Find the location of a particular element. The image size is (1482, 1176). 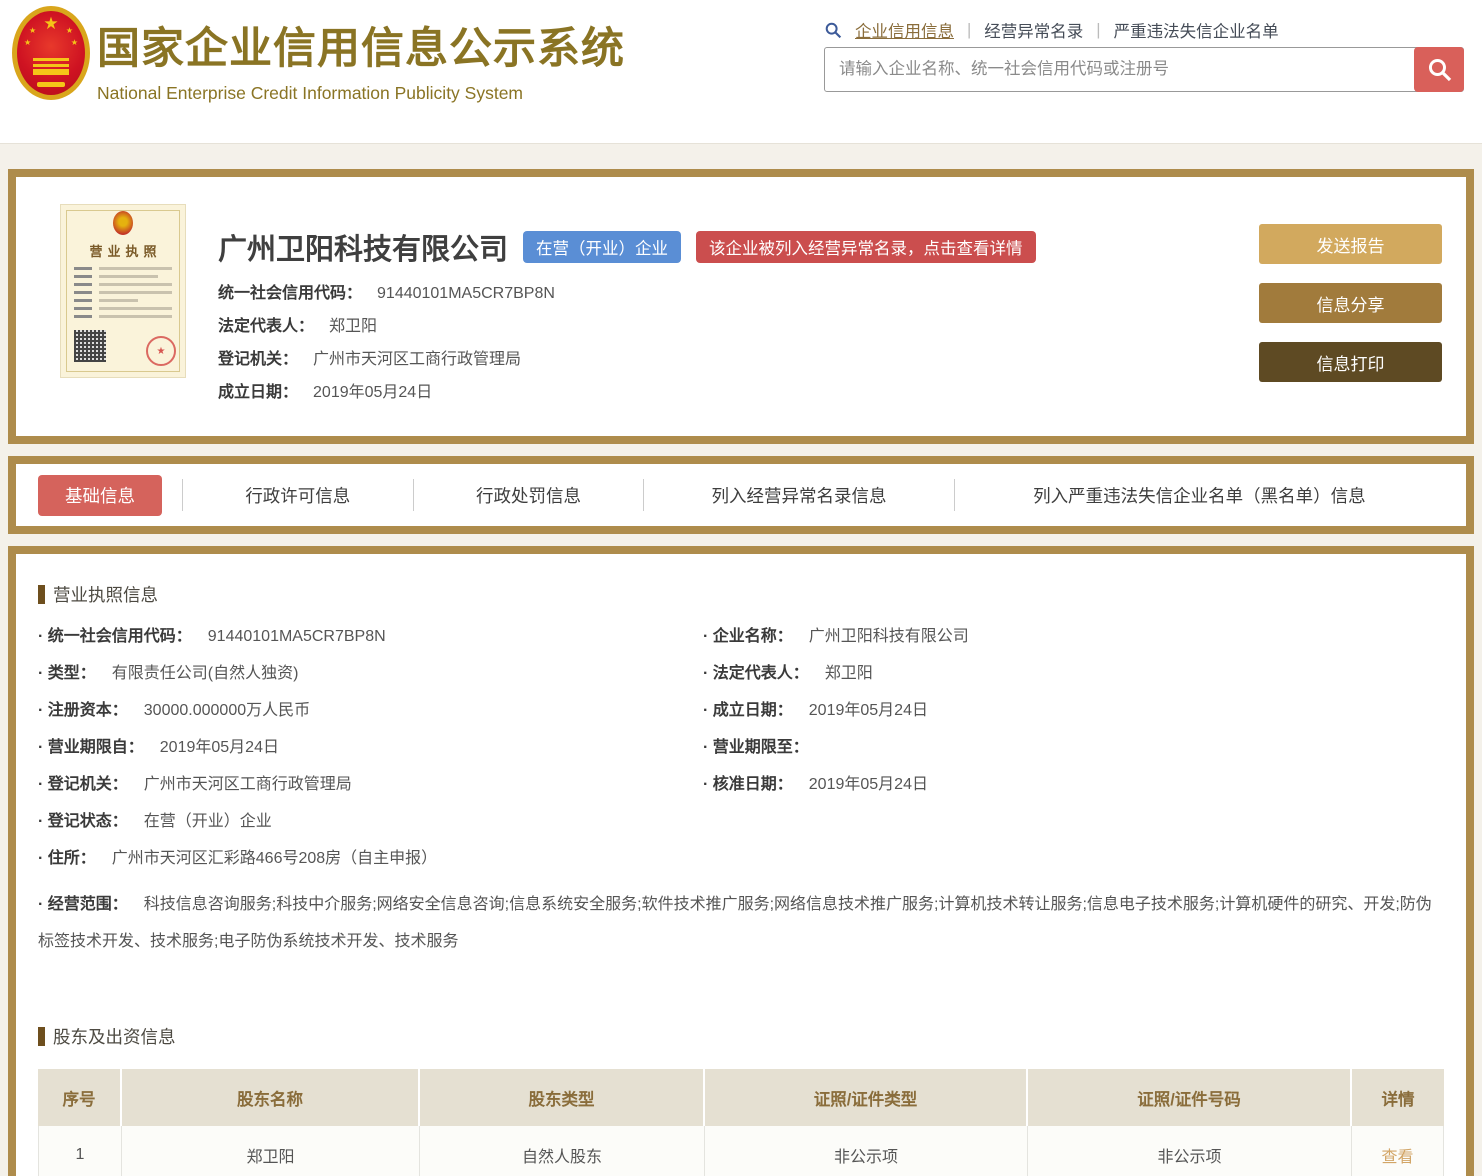

col-header-cert-type: 证照/证件类型 is located at coordinates (866, 1097).